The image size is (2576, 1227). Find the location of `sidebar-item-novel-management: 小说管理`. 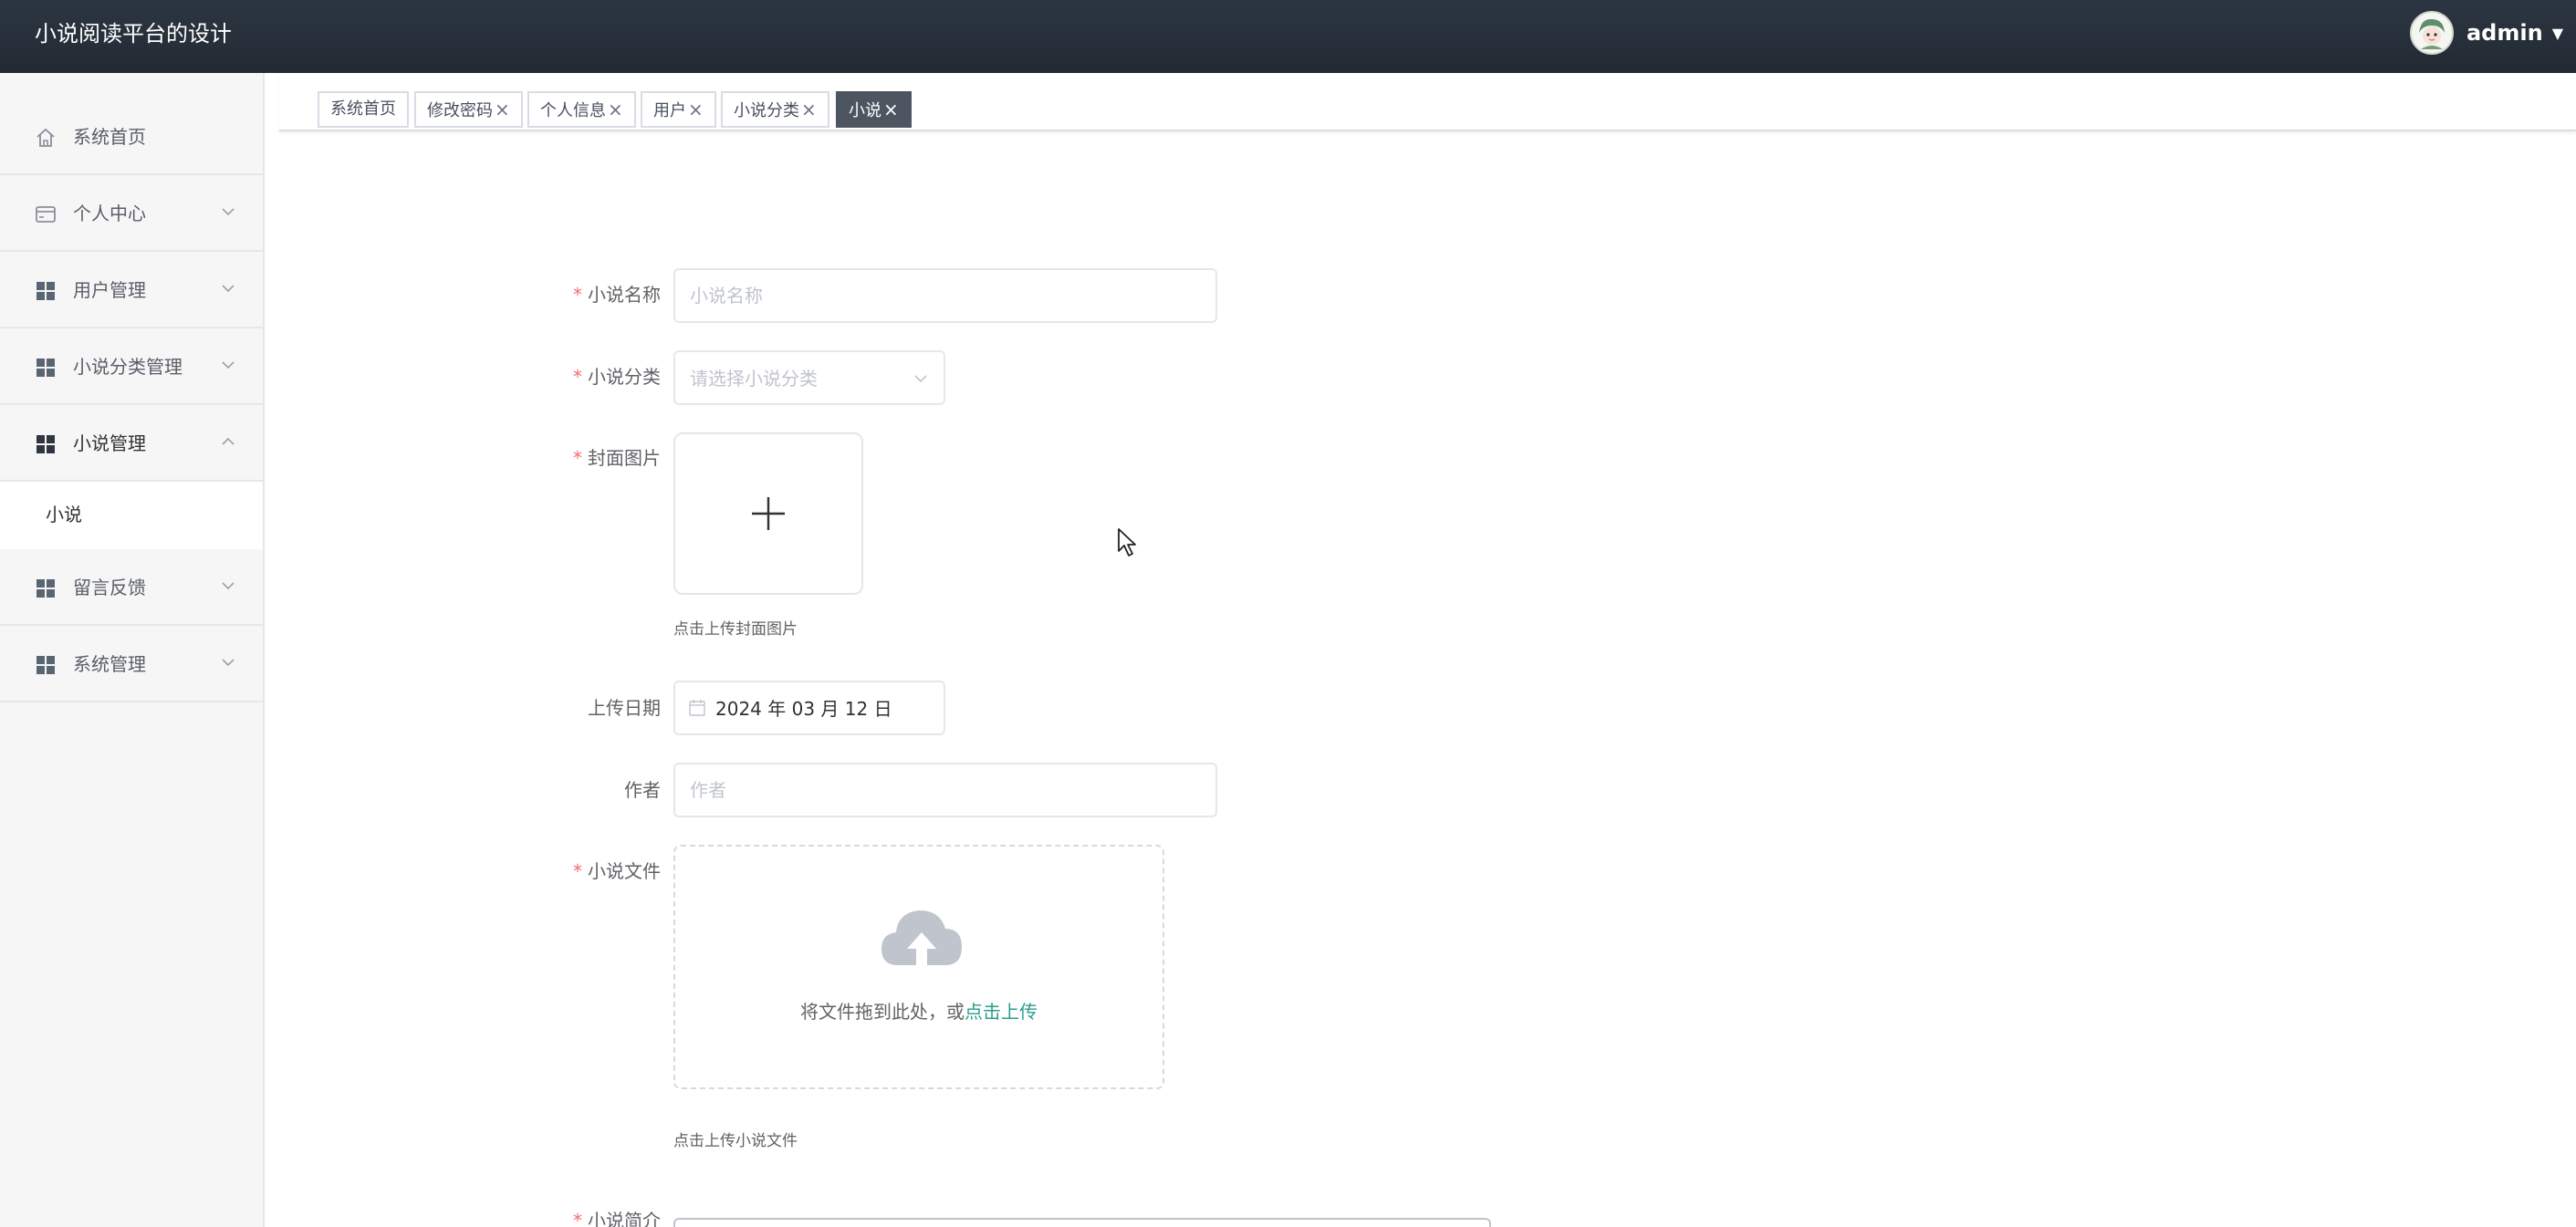

sidebar-item-novel-management: 小说管理 is located at coordinates (131, 444).